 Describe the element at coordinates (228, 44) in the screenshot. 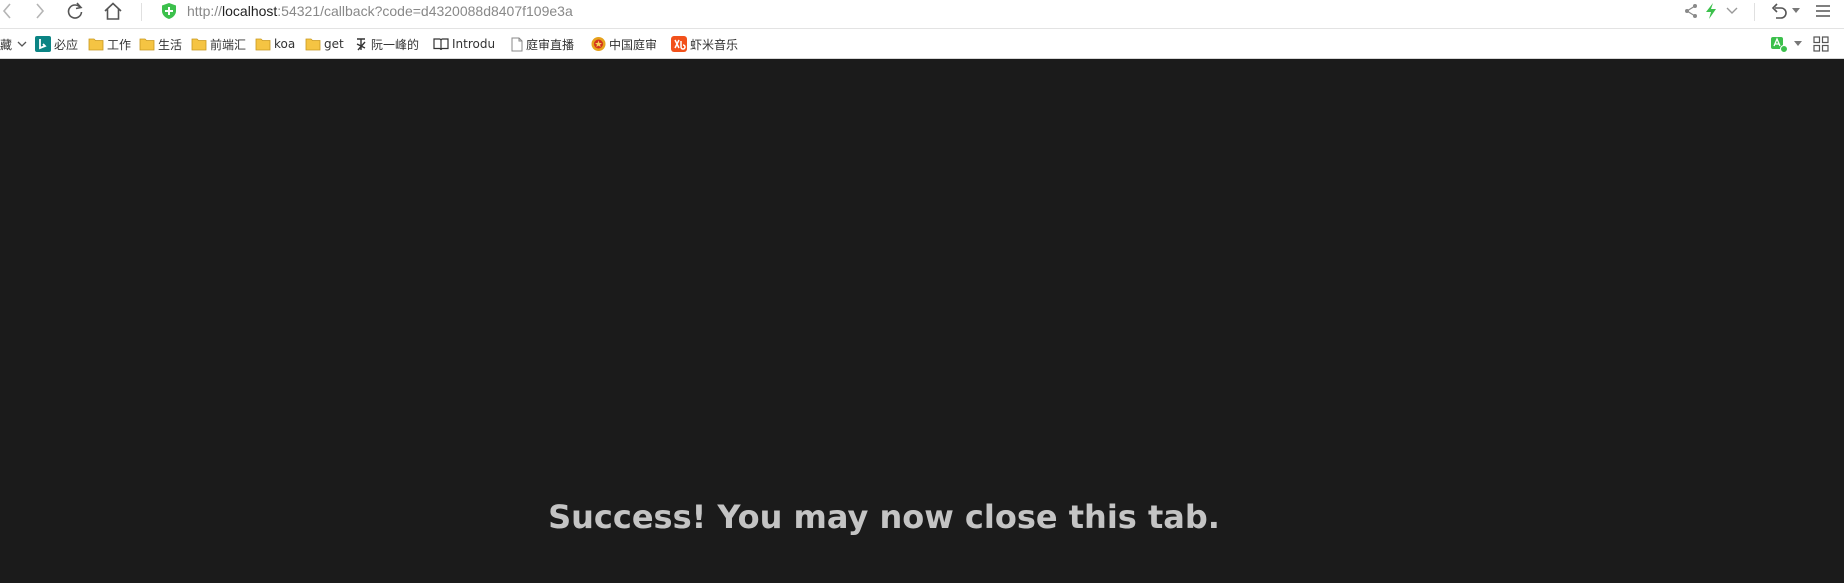

I see `bookmark-label: 前端汇` at that location.